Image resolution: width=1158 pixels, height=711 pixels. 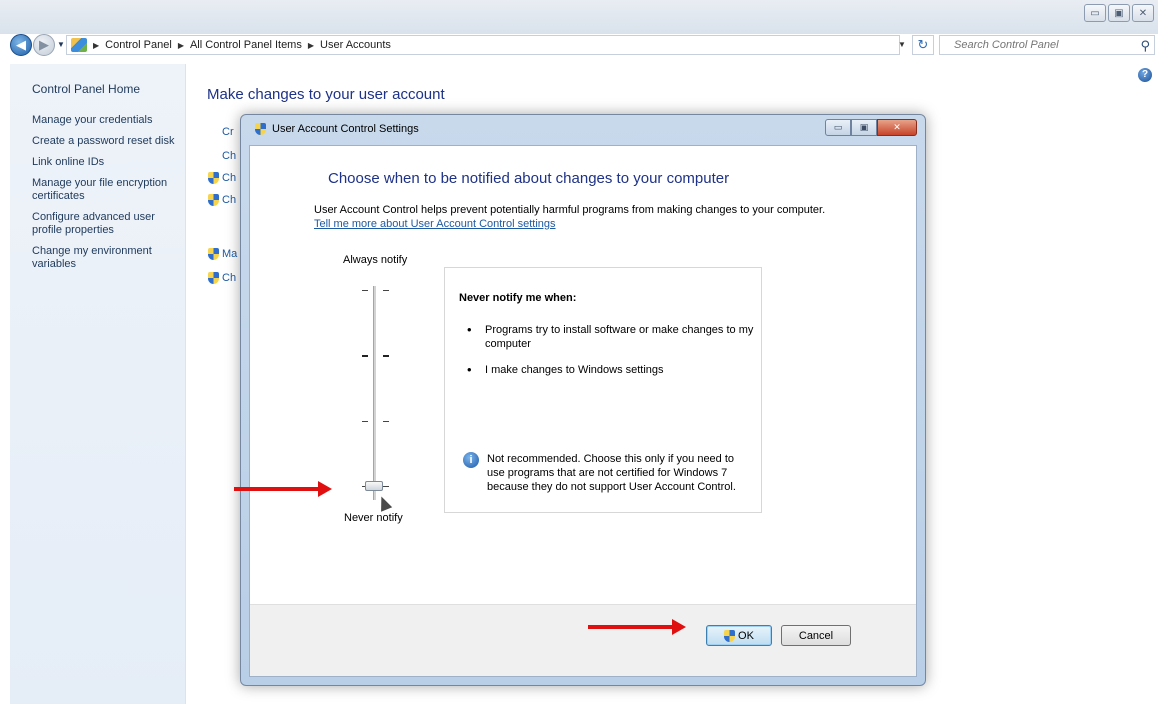 What do you see at coordinates (518, 298) in the screenshot?
I see `level-description-title: Never notify me when:` at bounding box center [518, 298].